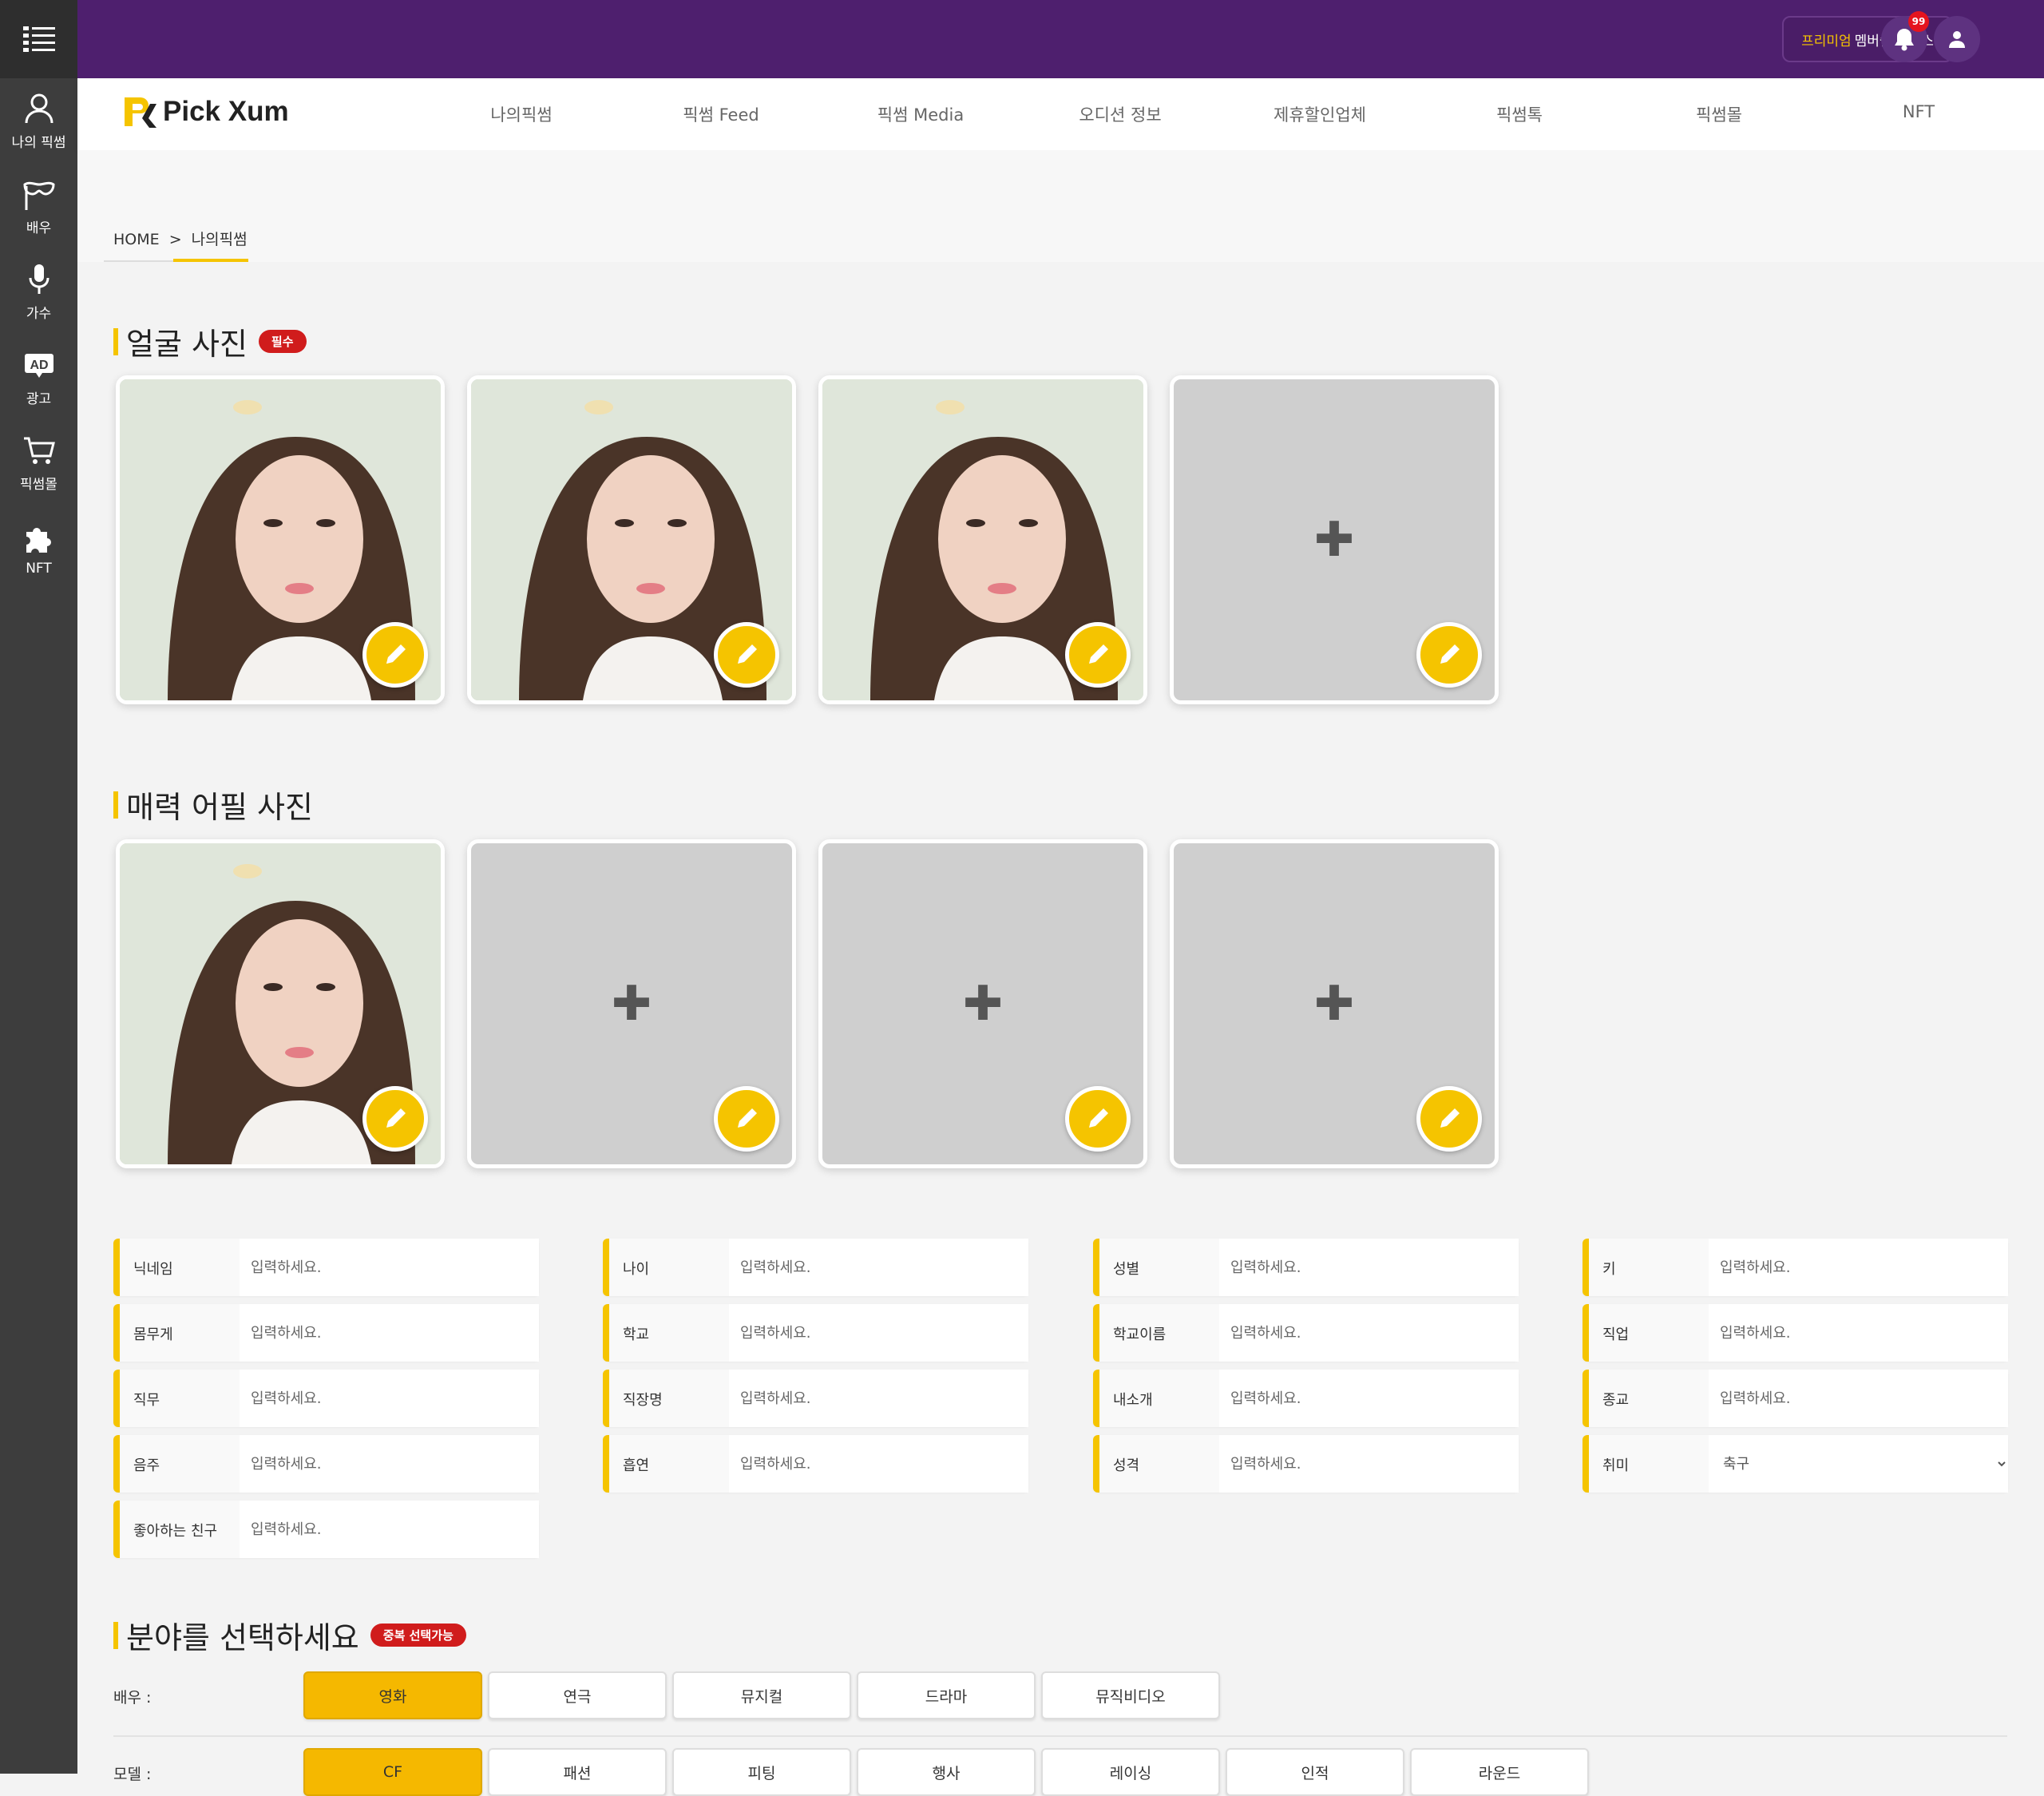  I want to click on field-label: 종교, so click(1616, 1400).